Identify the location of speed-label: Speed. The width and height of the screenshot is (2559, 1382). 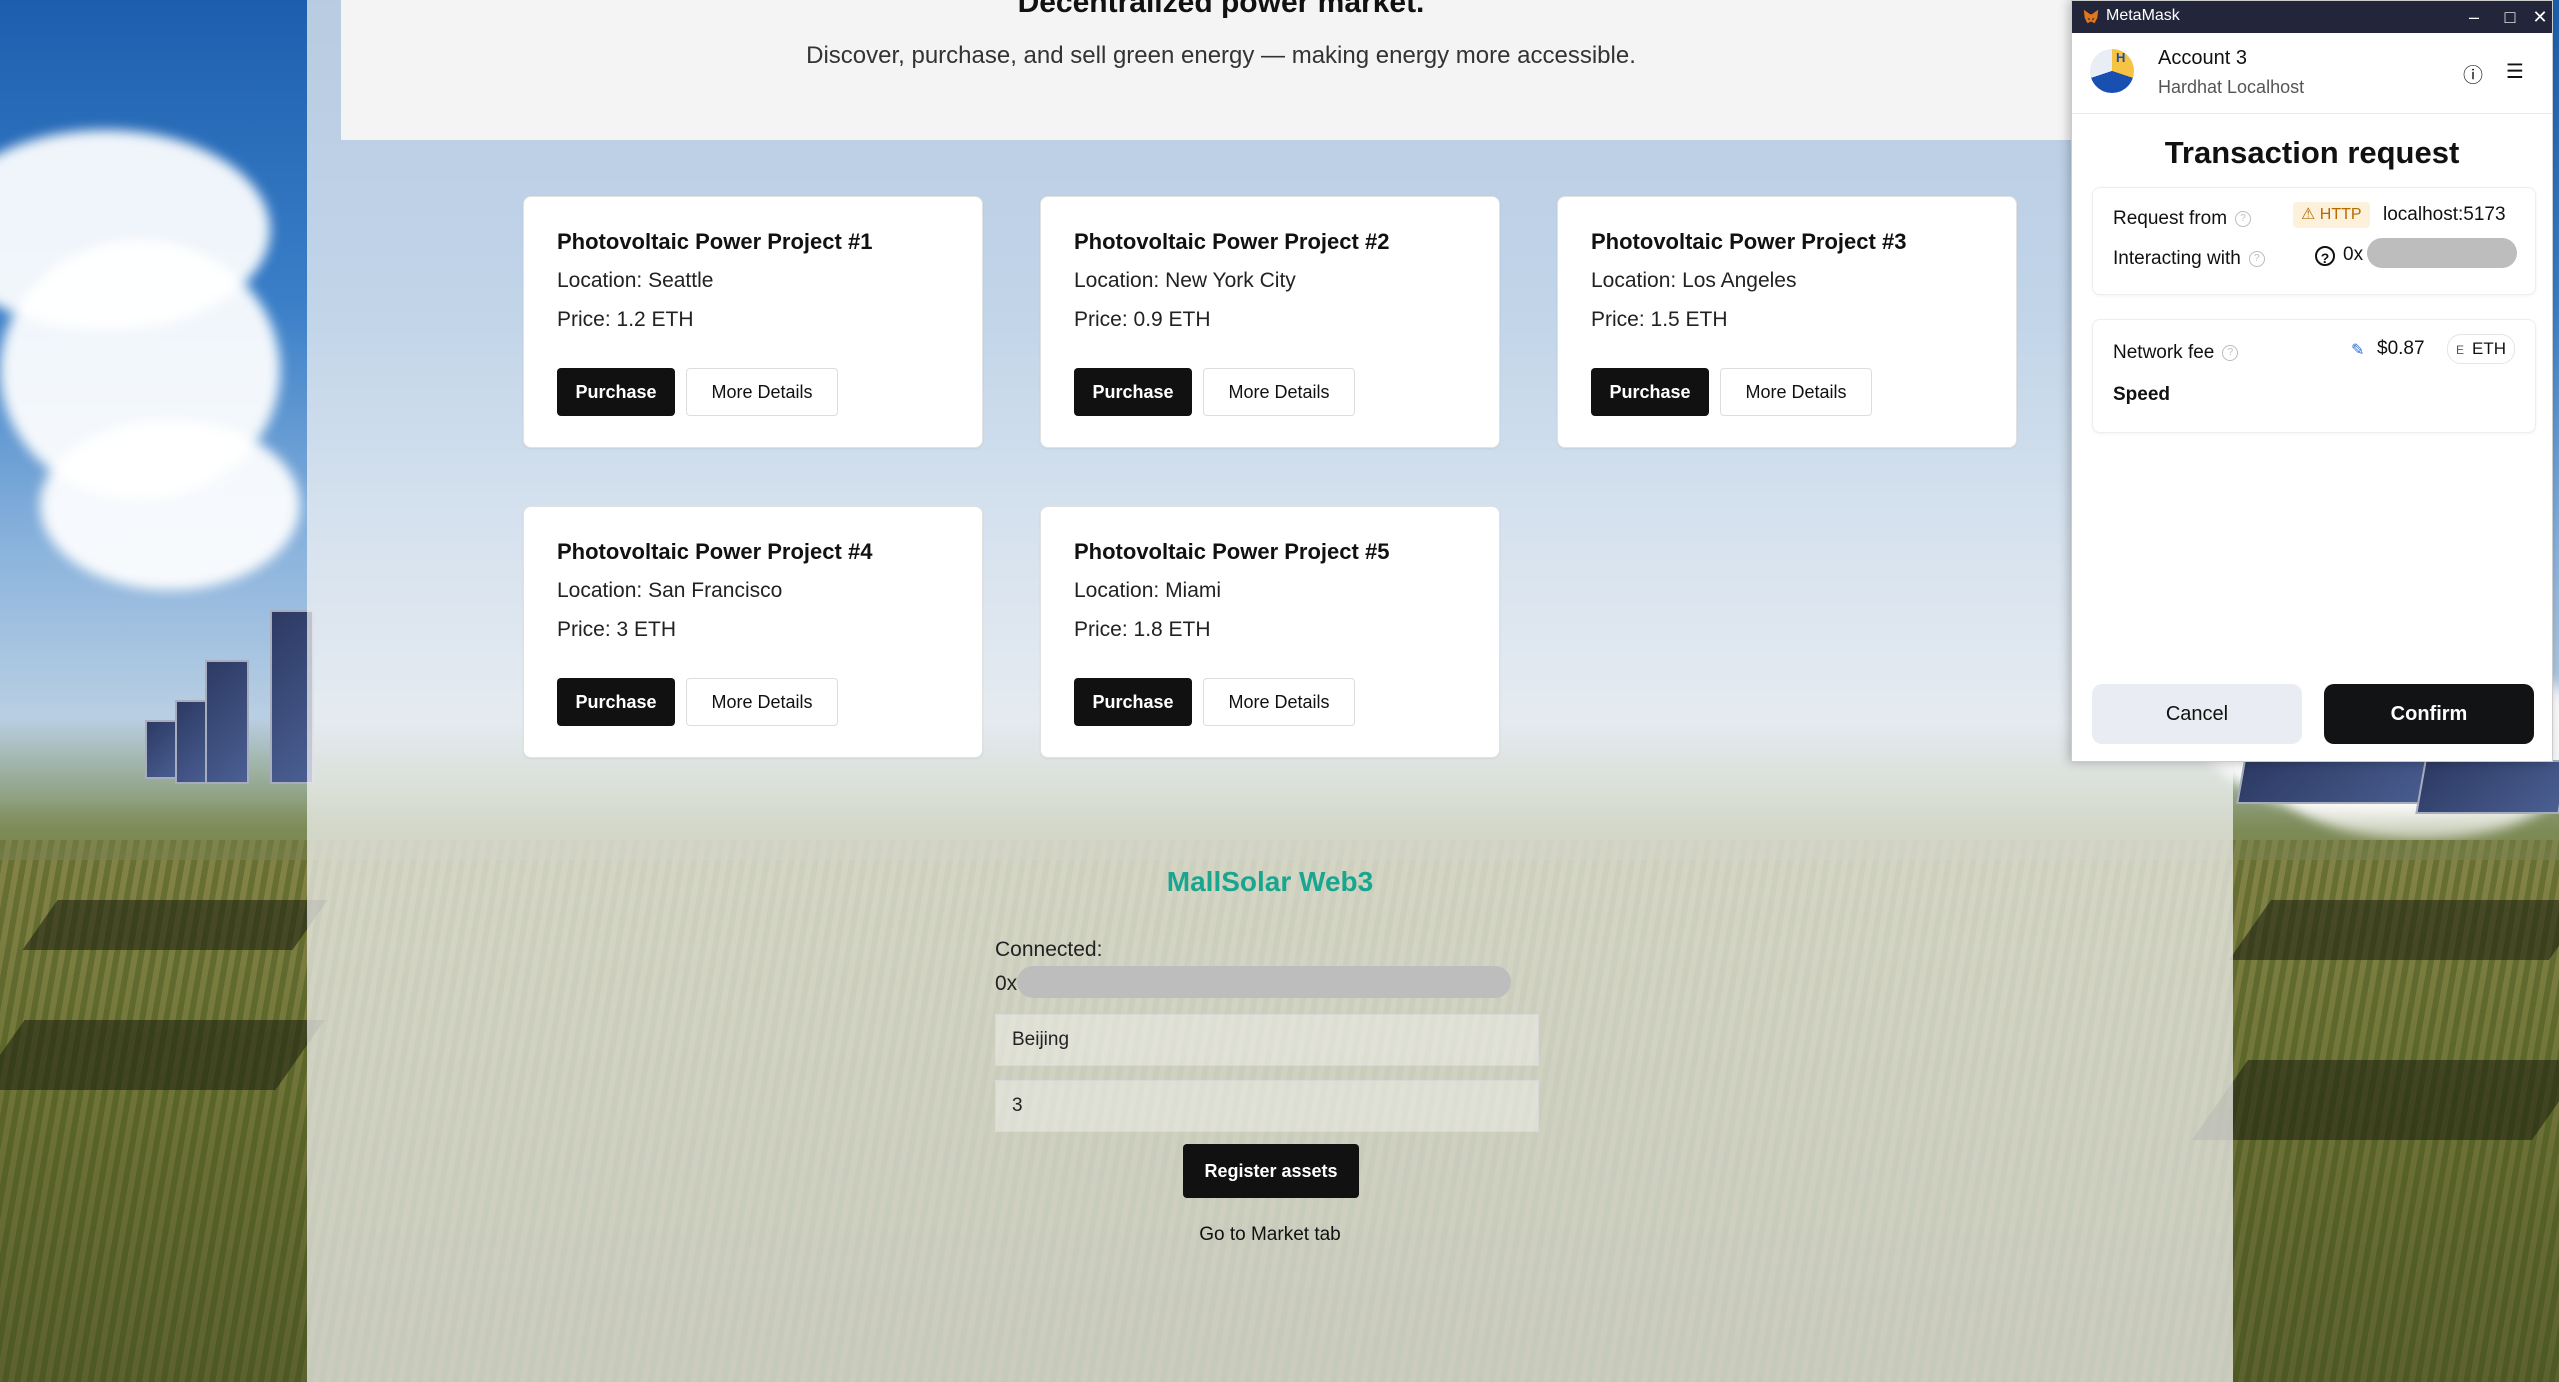
(2142, 394).